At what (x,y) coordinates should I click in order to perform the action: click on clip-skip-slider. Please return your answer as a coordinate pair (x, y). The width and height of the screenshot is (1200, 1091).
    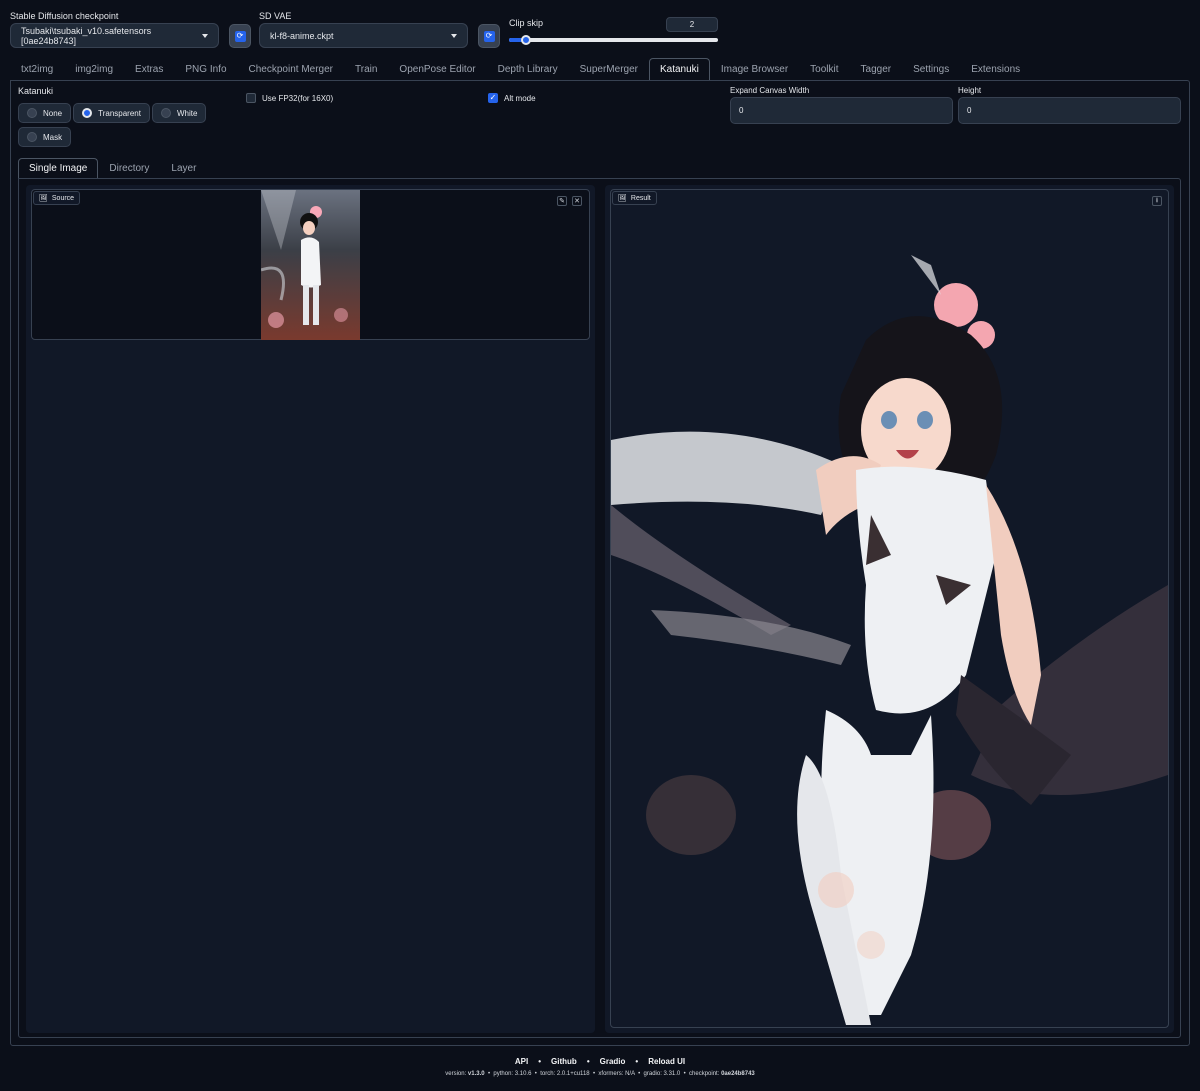
    Looking at the image, I should click on (613, 40).